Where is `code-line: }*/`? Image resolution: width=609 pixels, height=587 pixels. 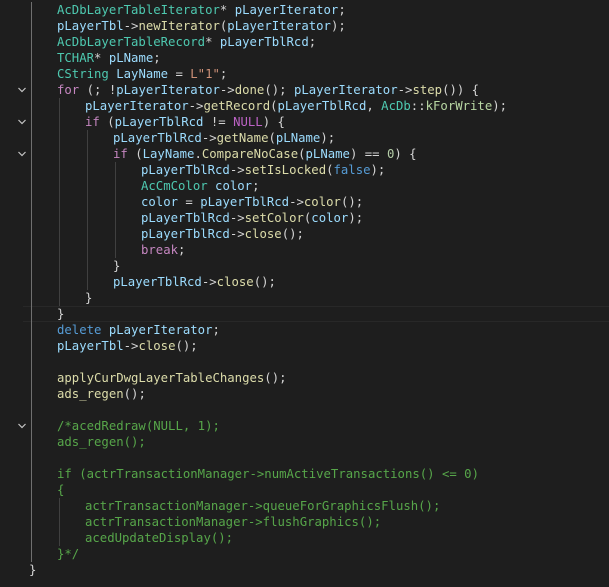
code-line: }*/ is located at coordinates (304, 554).